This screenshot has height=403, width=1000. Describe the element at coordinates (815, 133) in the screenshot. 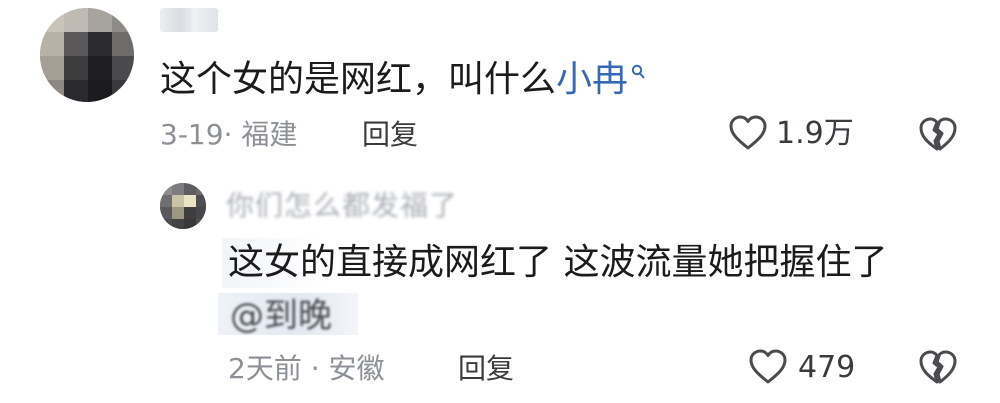

I see `like-count: 1.9万` at that location.